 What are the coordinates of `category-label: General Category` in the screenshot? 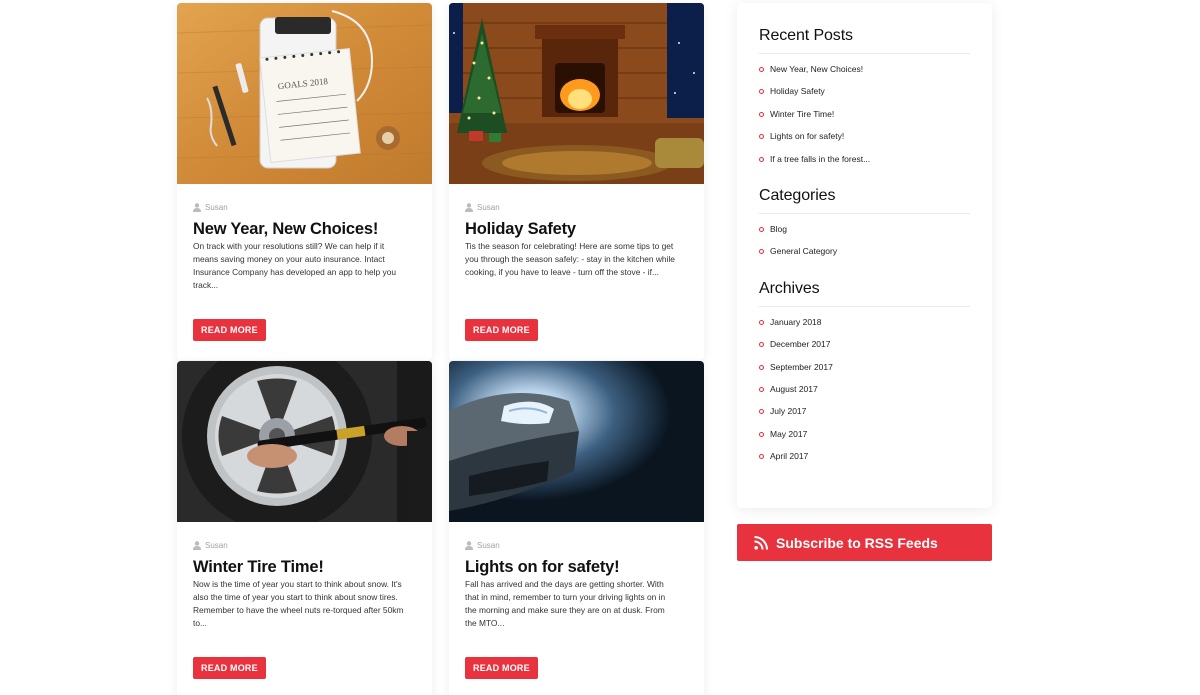 It's located at (803, 251).